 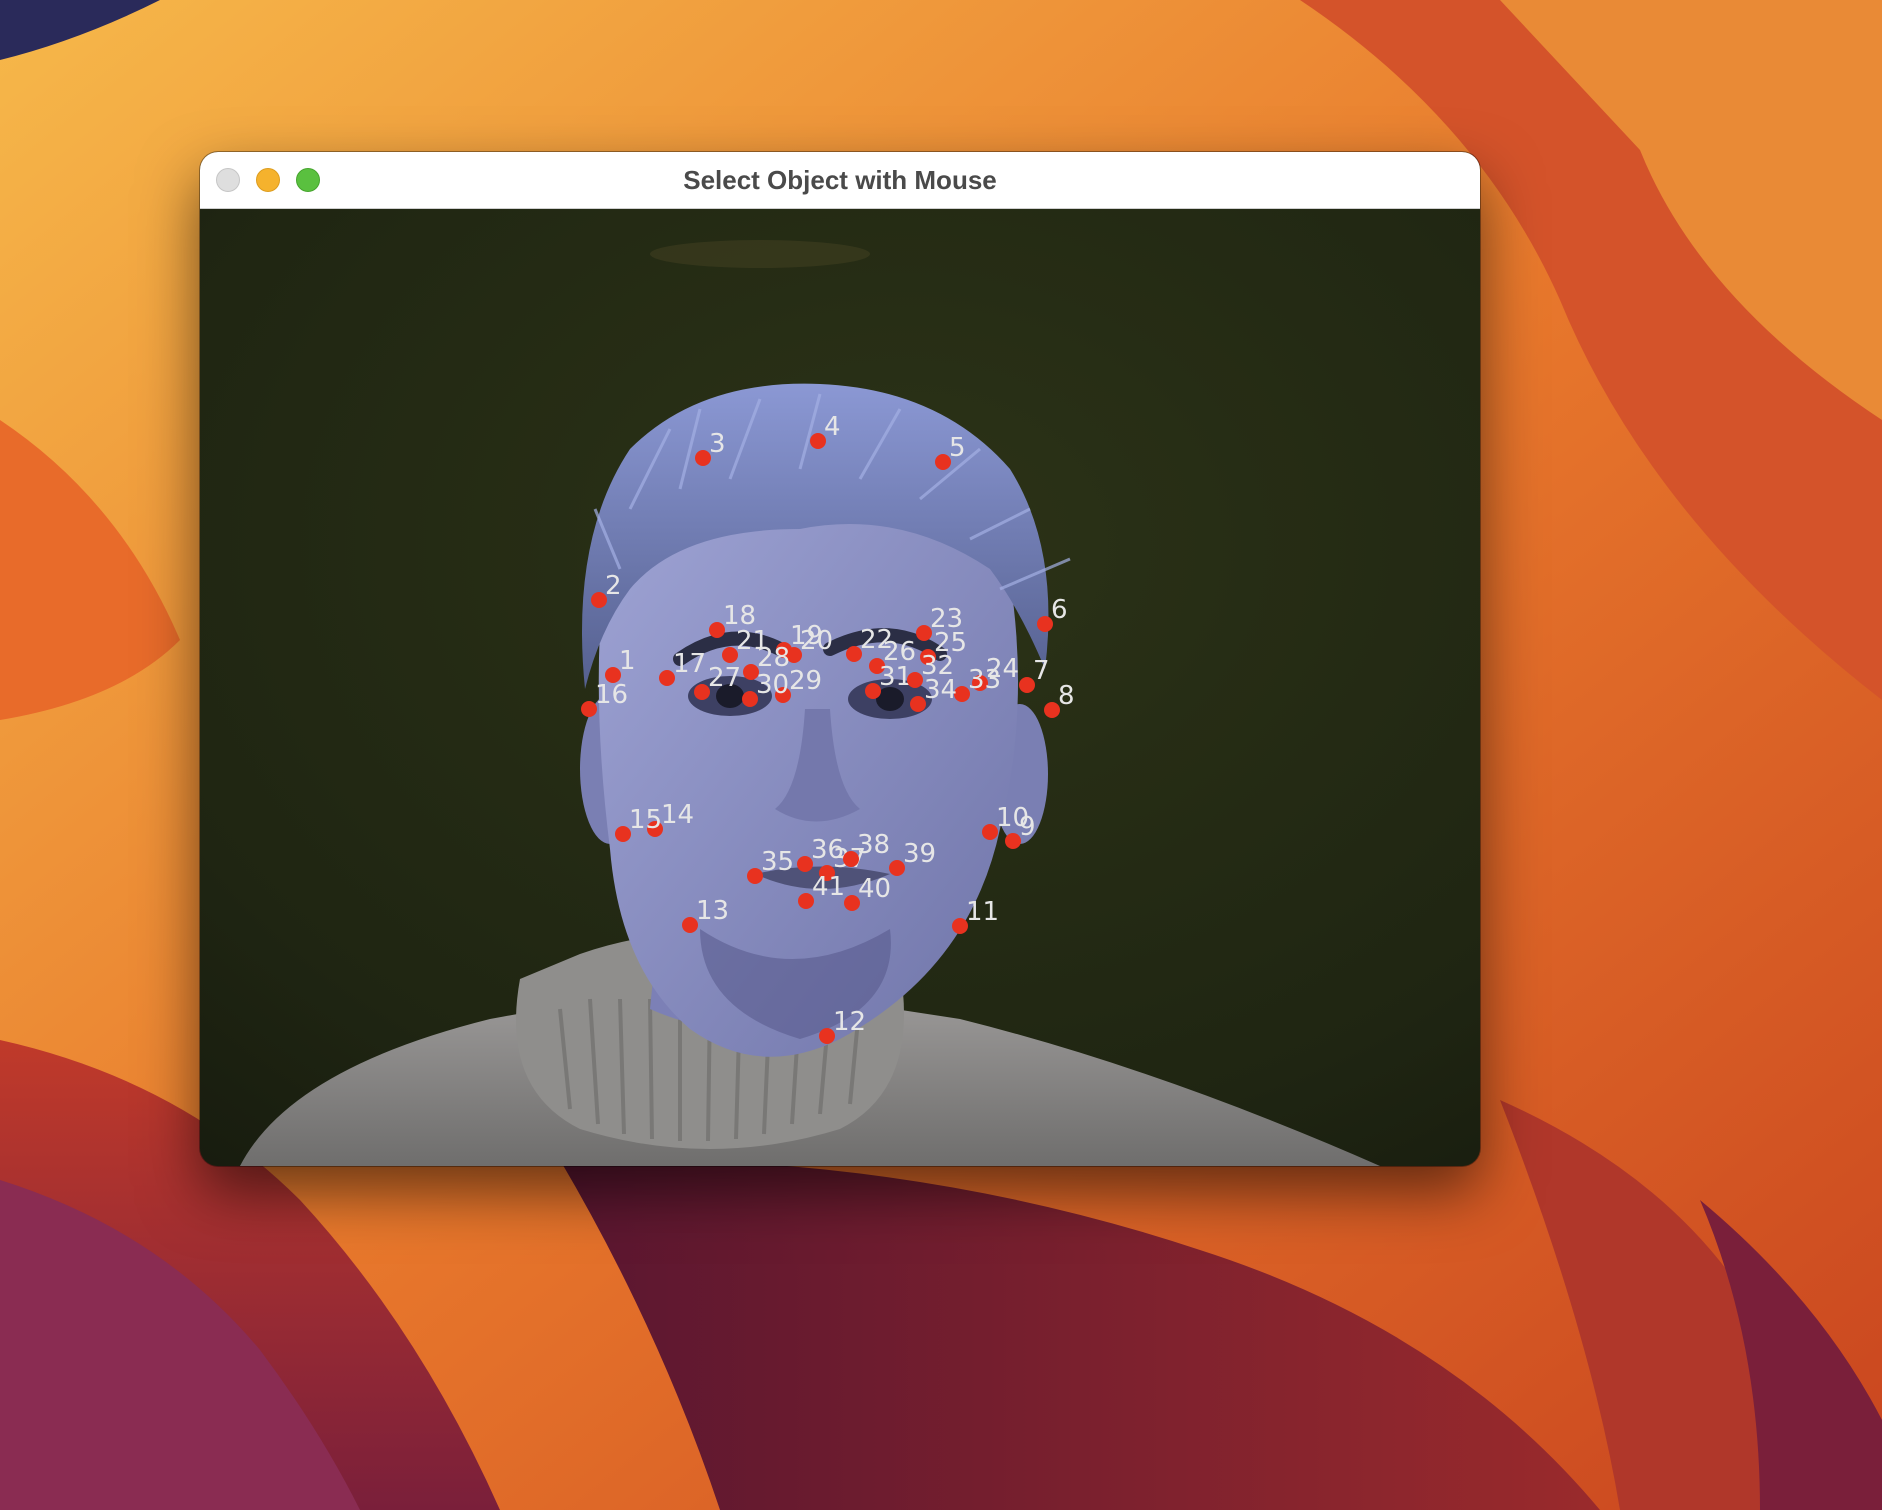 What do you see at coordinates (982, 912) in the screenshot?
I see `landmark-label: 11` at bounding box center [982, 912].